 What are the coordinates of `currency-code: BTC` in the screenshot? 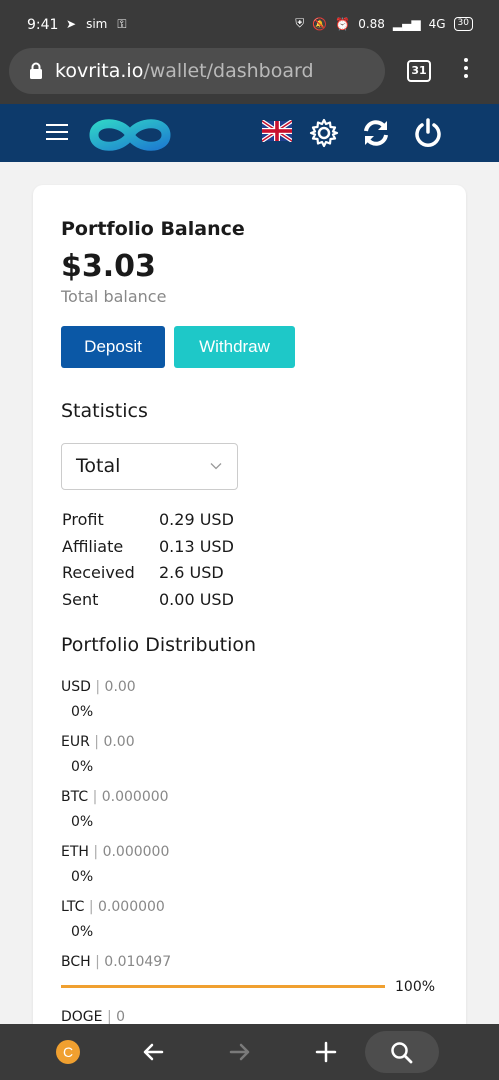 It's located at (75, 797).